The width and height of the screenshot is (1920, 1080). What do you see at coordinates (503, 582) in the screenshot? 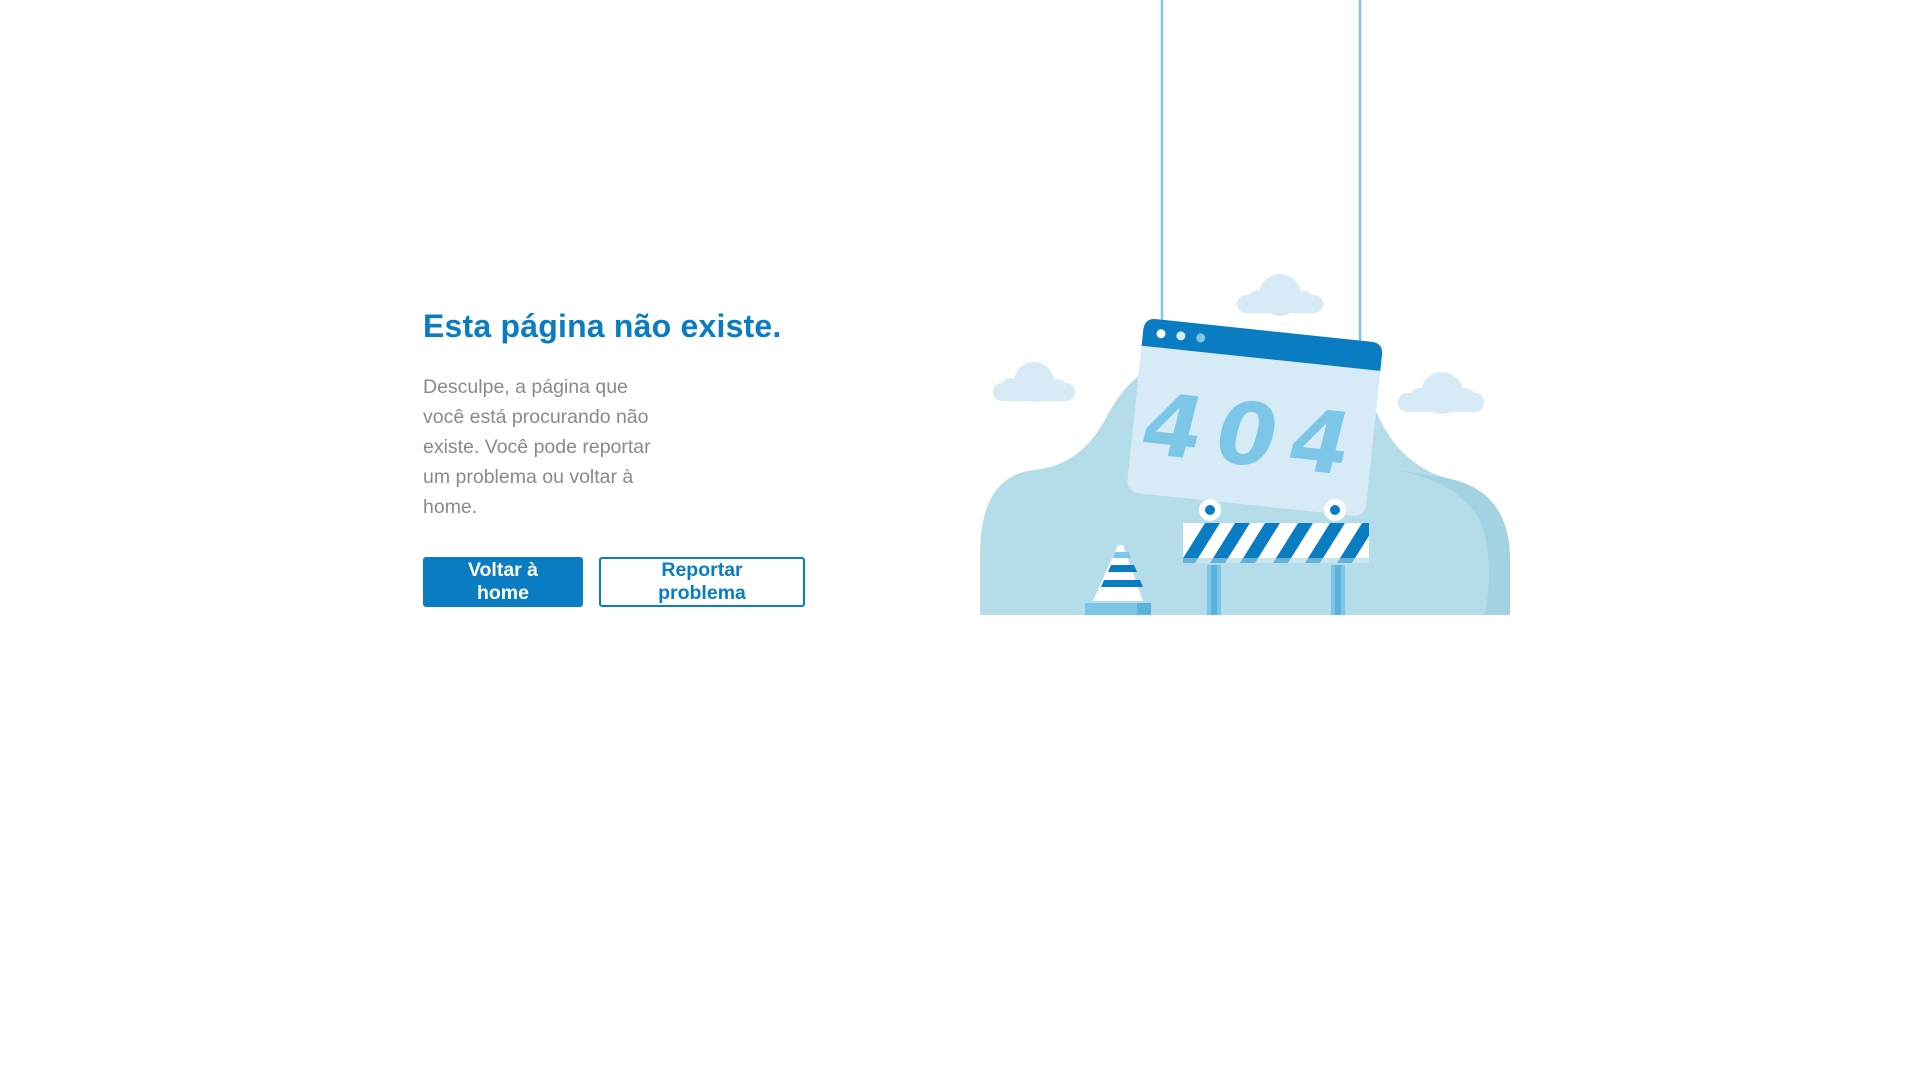
I see `back-home-button: Voltar à home` at bounding box center [503, 582].